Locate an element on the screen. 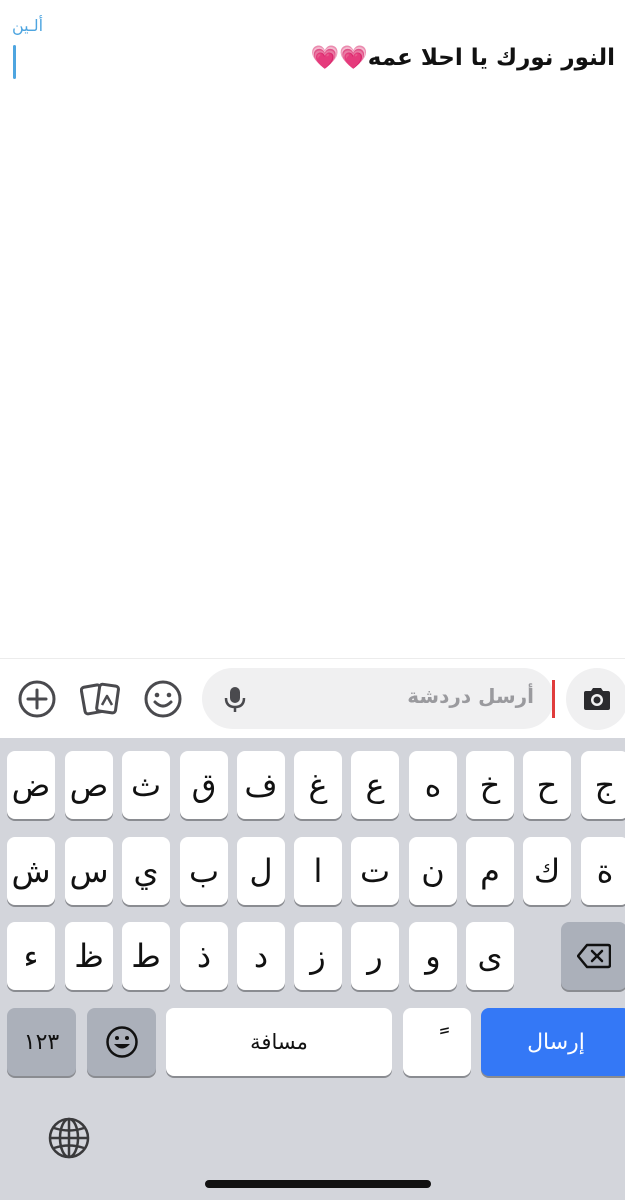 This screenshot has height=1200, width=625. key: ع is located at coordinates (375, 785).